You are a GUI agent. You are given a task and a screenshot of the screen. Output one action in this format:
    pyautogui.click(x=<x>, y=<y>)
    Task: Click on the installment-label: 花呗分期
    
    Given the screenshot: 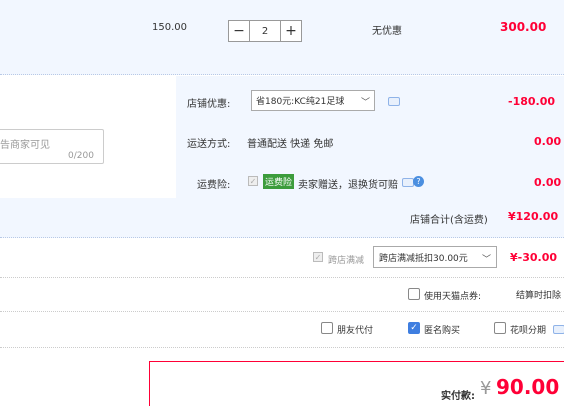 What is the action you would take?
    pyautogui.click(x=528, y=331)
    